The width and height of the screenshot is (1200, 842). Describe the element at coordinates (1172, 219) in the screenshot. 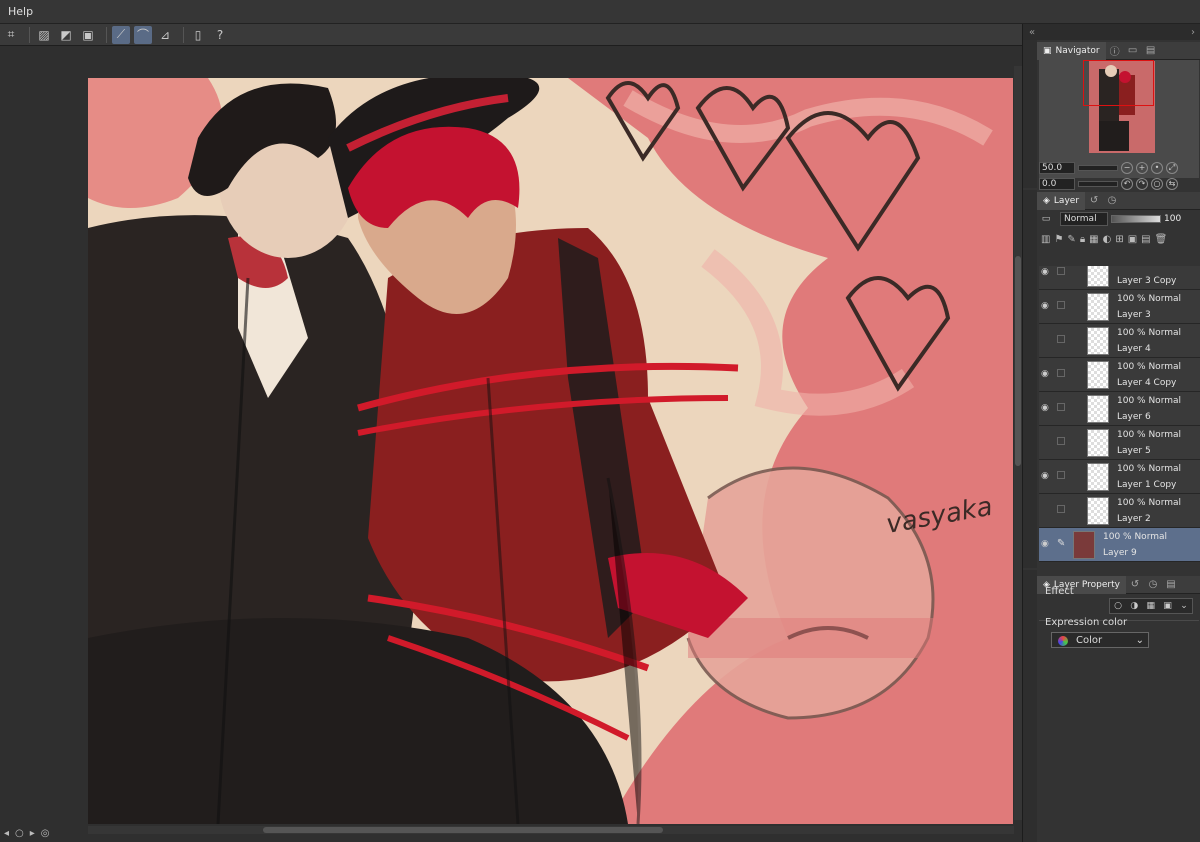

I see `opacity-value: 100` at that location.